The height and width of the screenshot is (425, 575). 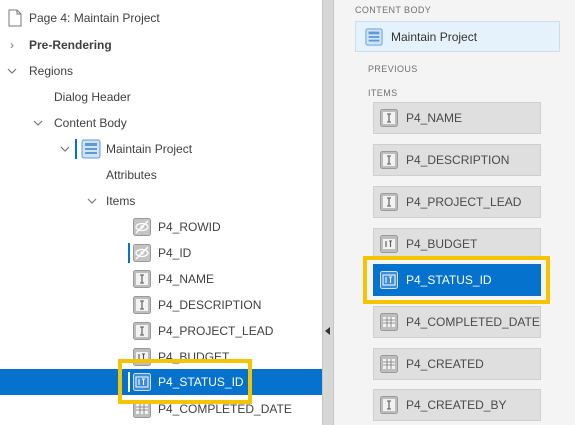 I want to click on layout-item-label: P4_NAME, so click(x=434, y=118).